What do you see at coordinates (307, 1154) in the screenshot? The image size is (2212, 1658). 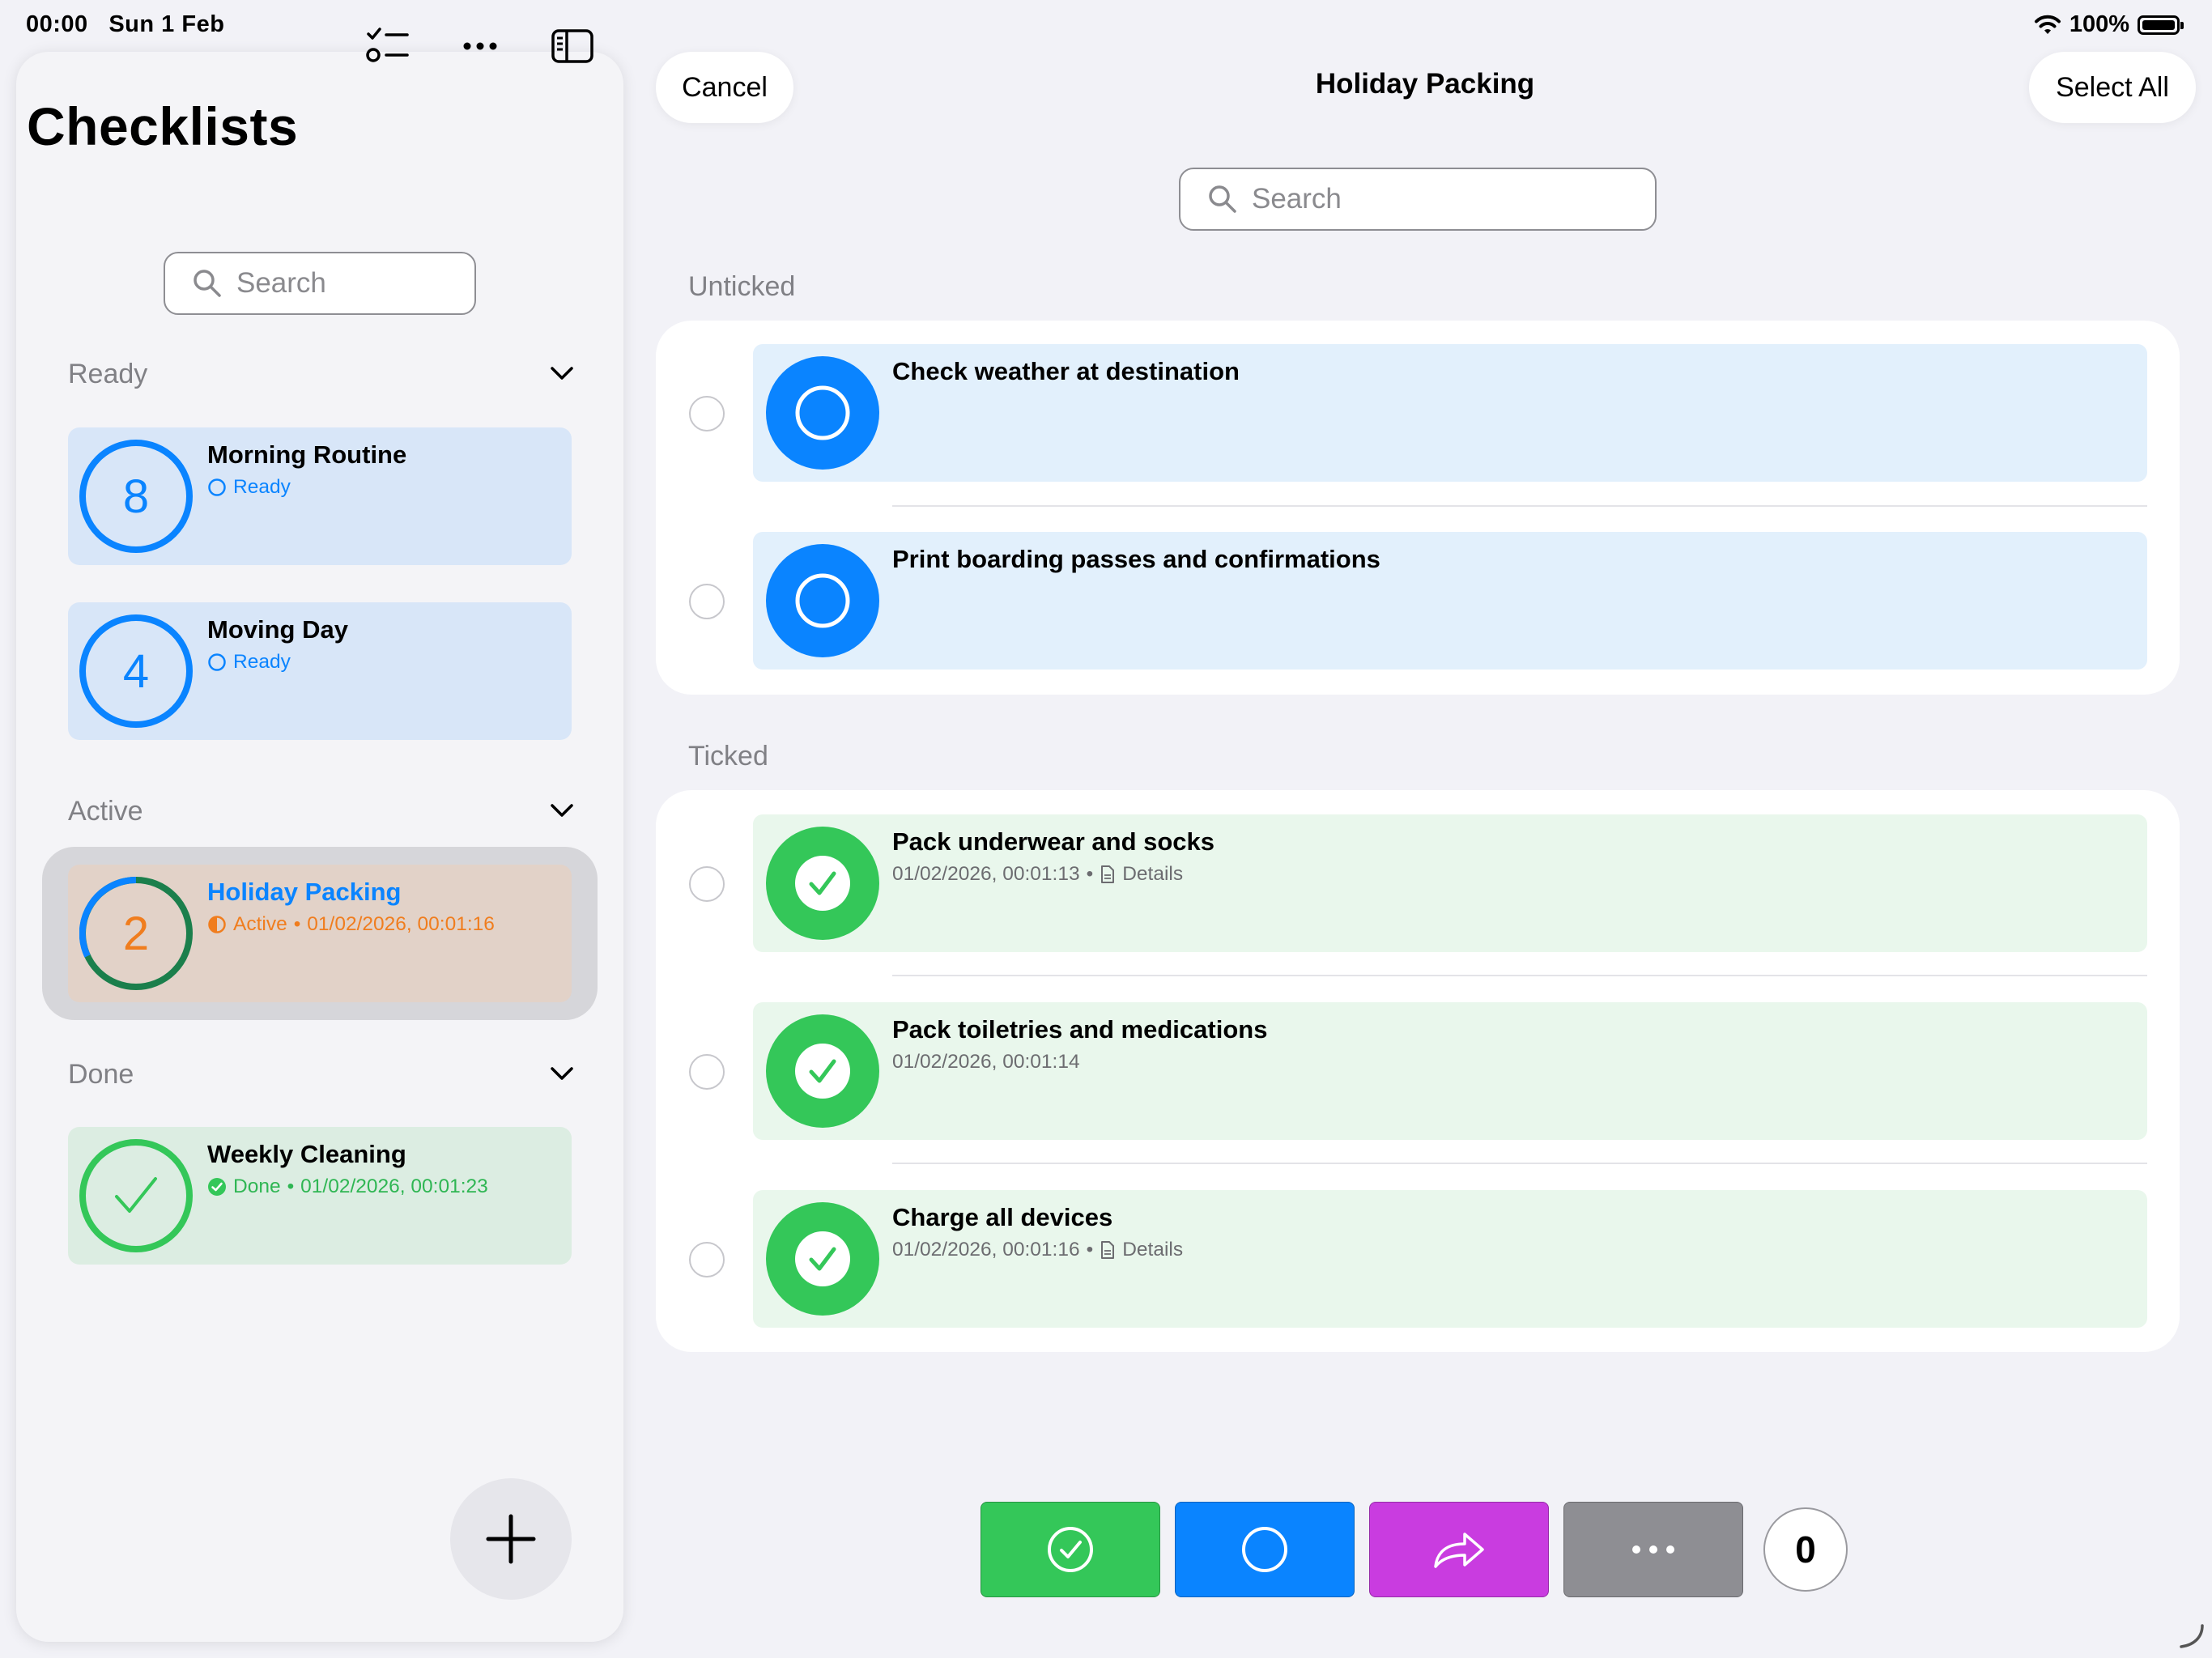 I see `checklist-title: Weekly Cleaning` at bounding box center [307, 1154].